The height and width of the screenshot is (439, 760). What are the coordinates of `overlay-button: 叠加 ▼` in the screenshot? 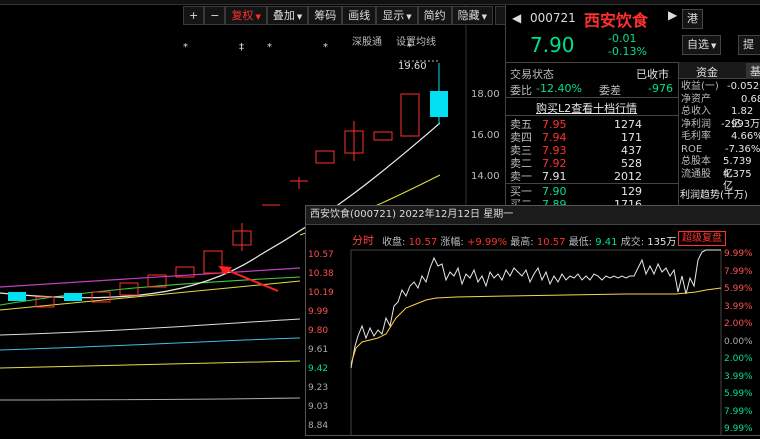 It's located at (287, 15).